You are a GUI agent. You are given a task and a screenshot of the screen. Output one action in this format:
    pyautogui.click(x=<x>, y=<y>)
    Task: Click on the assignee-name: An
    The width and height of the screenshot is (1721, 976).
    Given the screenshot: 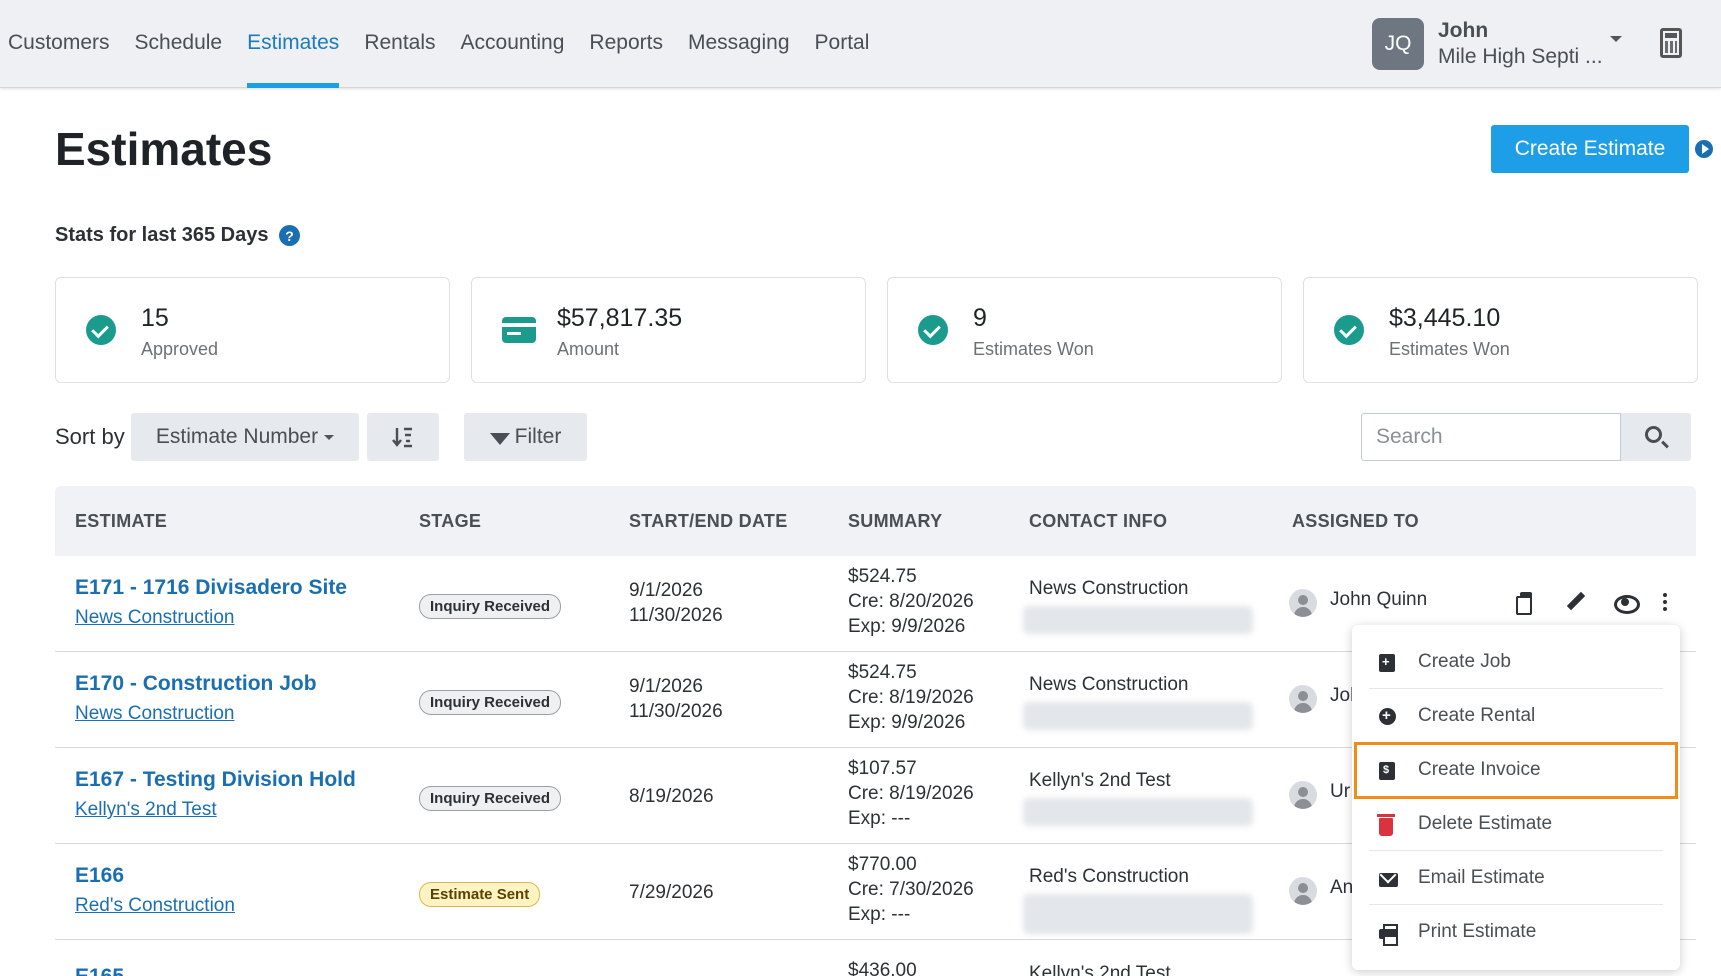 What is the action you would take?
    pyautogui.click(x=1342, y=887)
    